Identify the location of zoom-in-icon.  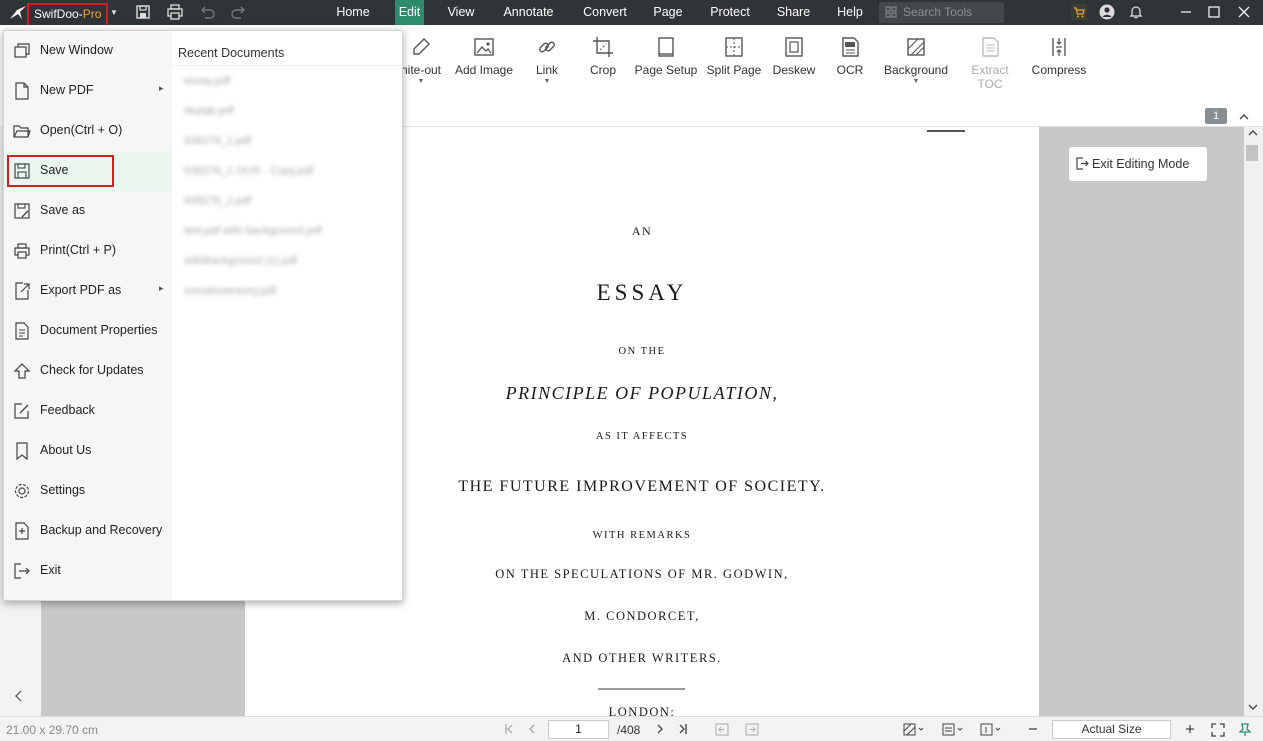
(1190, 729).